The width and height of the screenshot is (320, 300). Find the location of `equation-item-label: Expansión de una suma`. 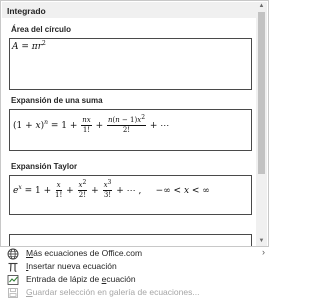

equation-item-label: Expansión de una suma is located at coordinates (57, 100).